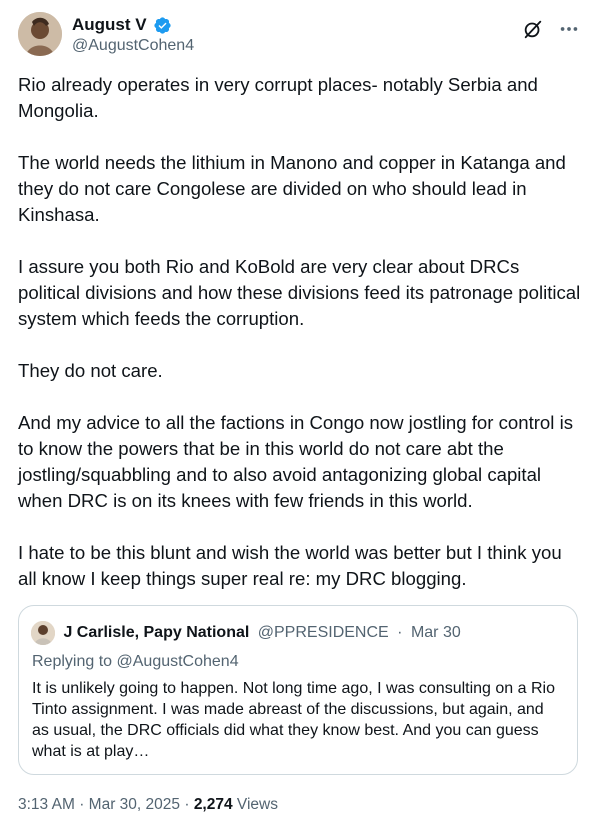  What do you see at coordinates (46, 804) in the screenshot?
I see `tweet-time: 3:13 AM` at bounding box center [46, 804].